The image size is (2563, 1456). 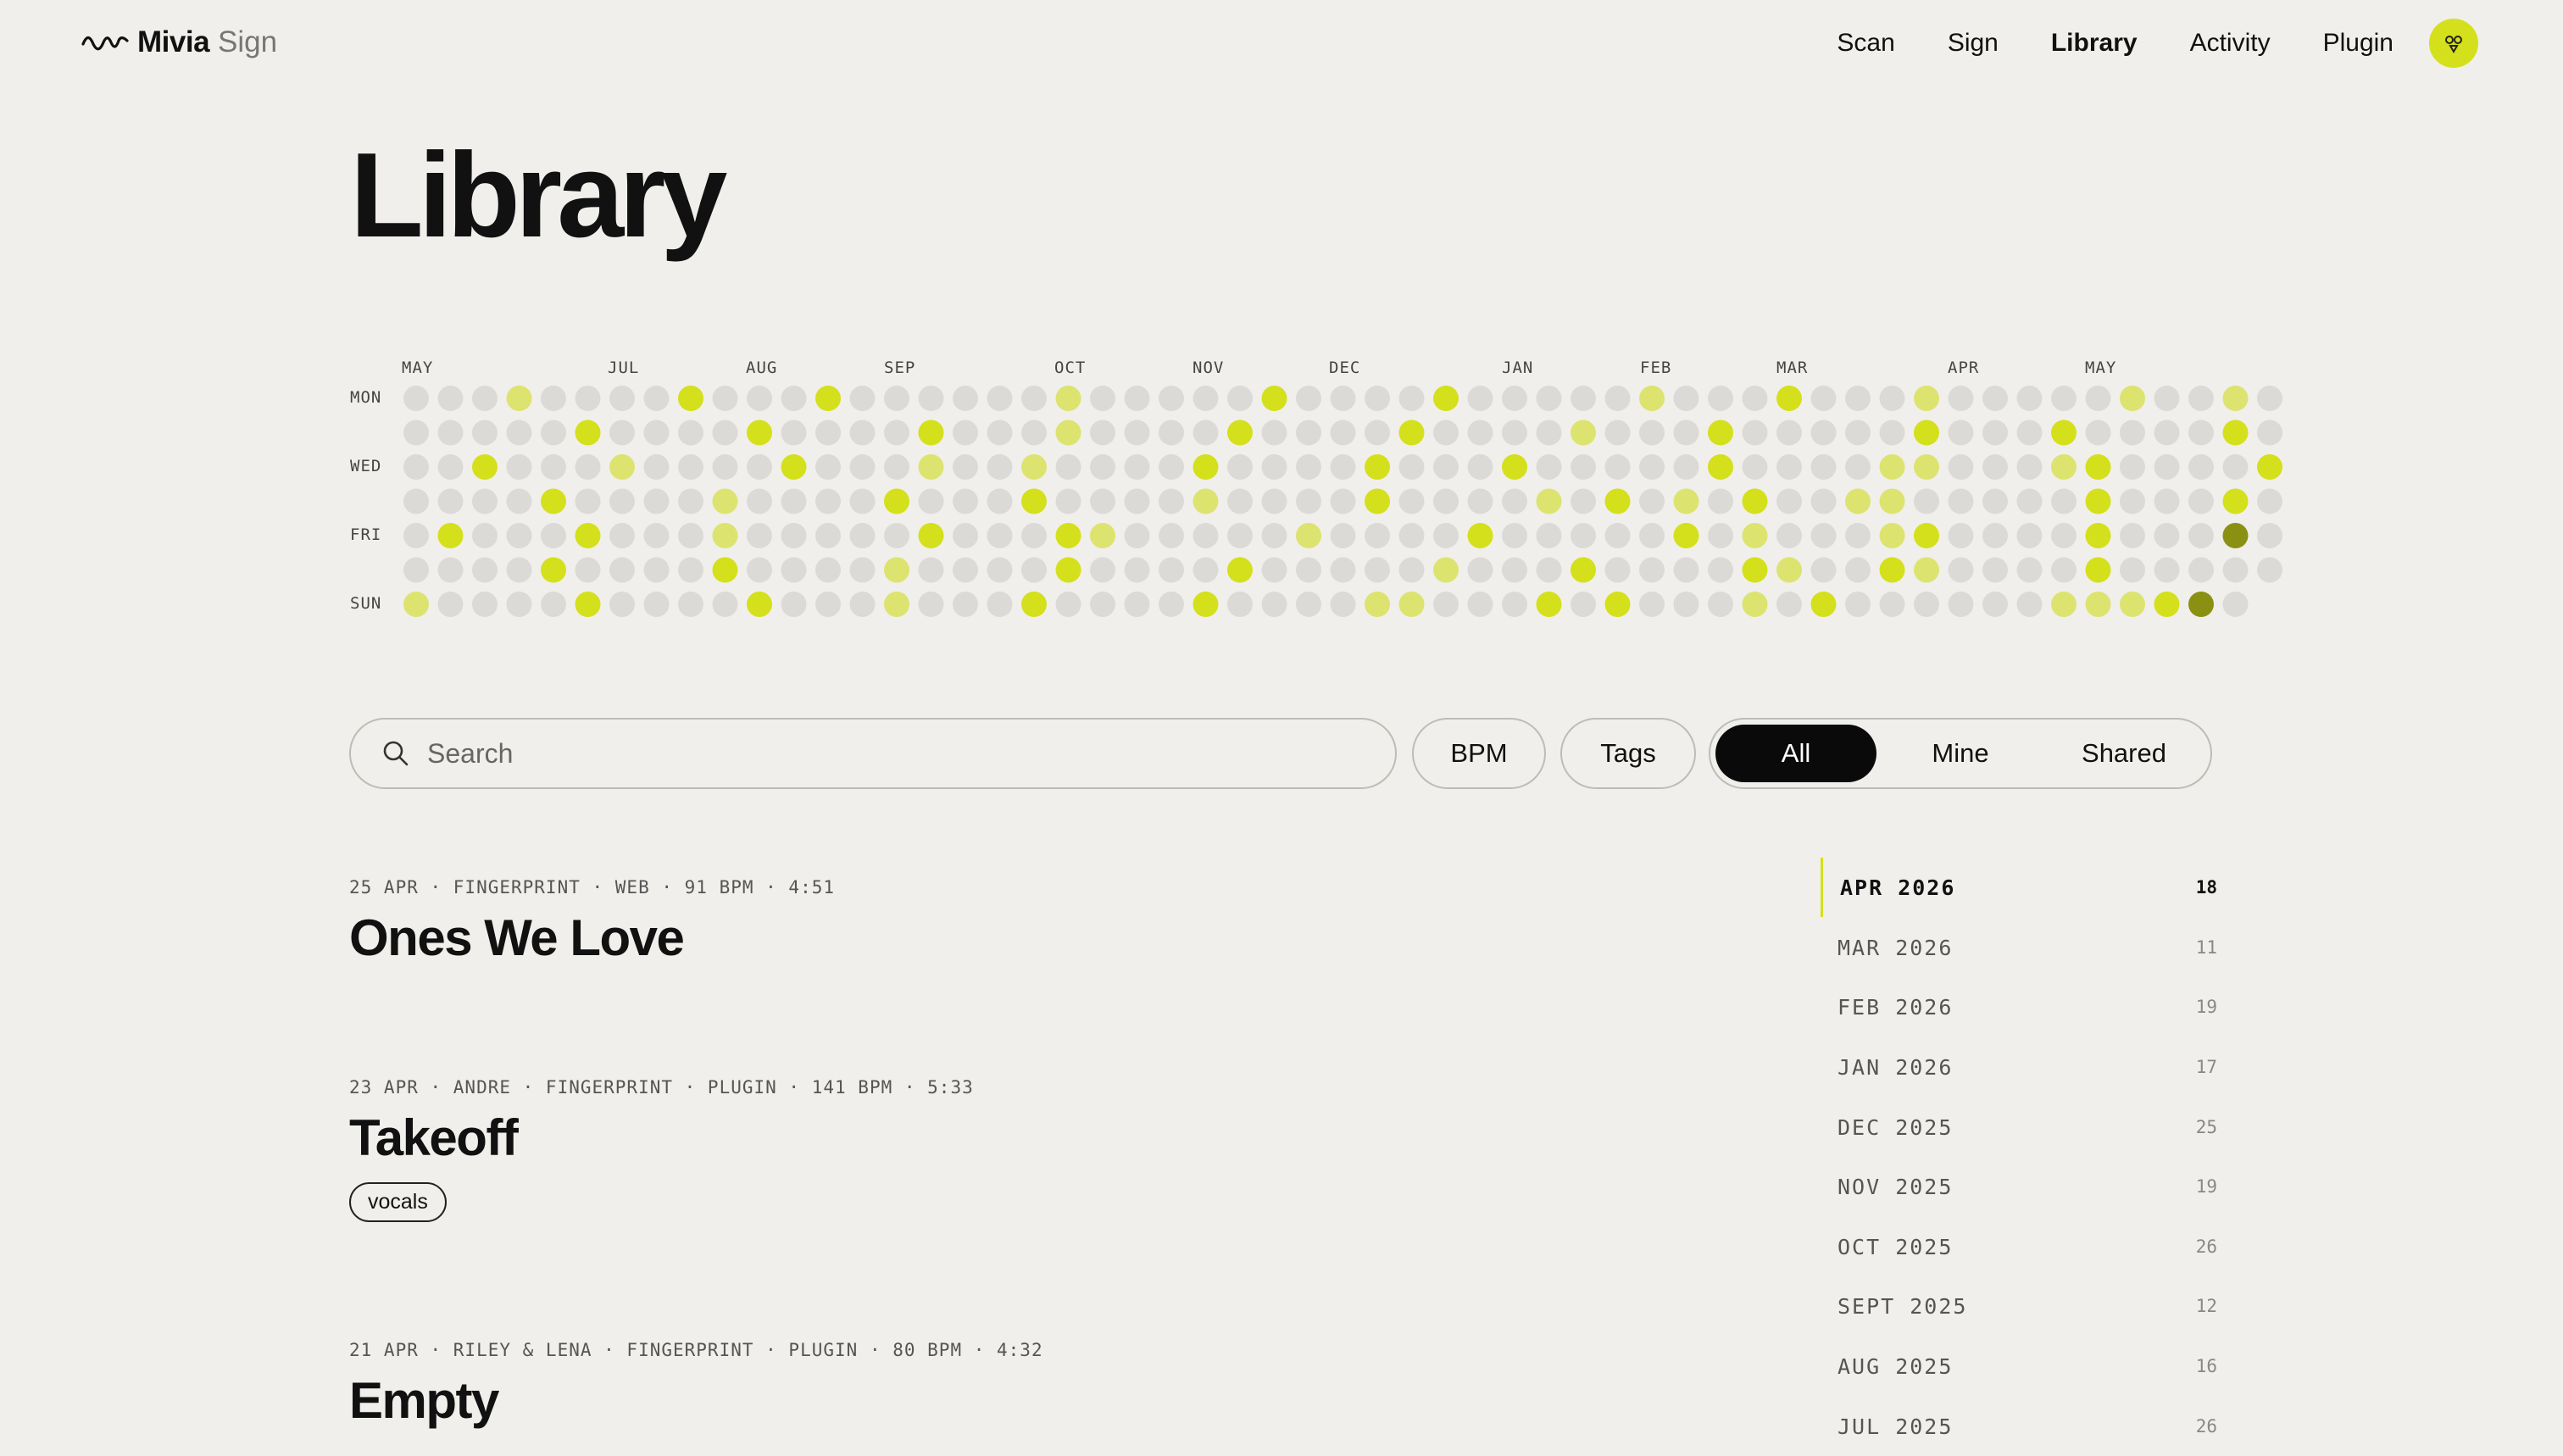 I want to click on month-index-item: SEPT 2025 12, so click(x=2019, y=1306).